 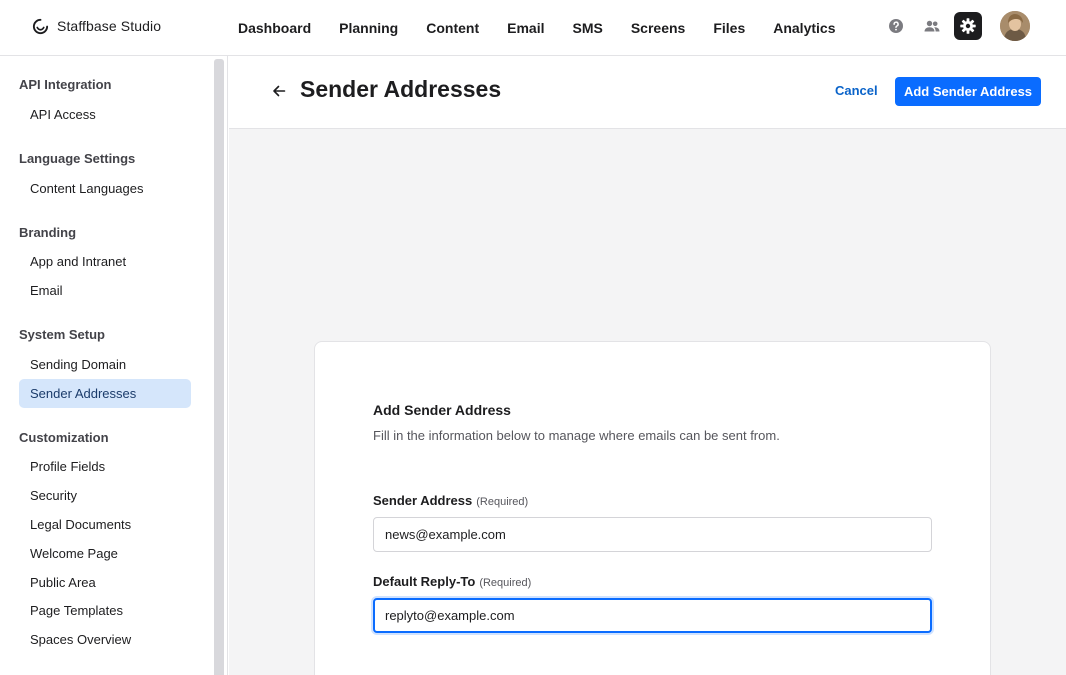 I want to click on gear-icon, so click(x=968, y=26).